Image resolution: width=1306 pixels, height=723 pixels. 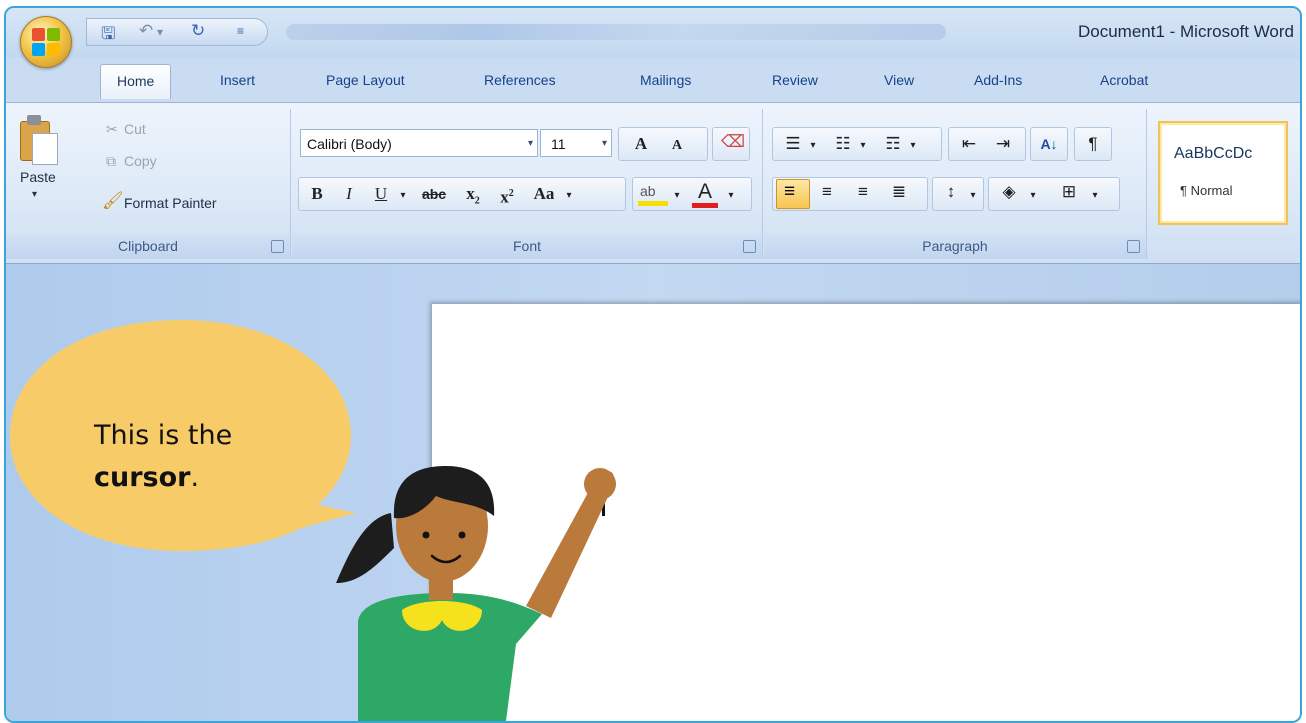 I want to click on office-logo-icon, so click(x=46, y=42).